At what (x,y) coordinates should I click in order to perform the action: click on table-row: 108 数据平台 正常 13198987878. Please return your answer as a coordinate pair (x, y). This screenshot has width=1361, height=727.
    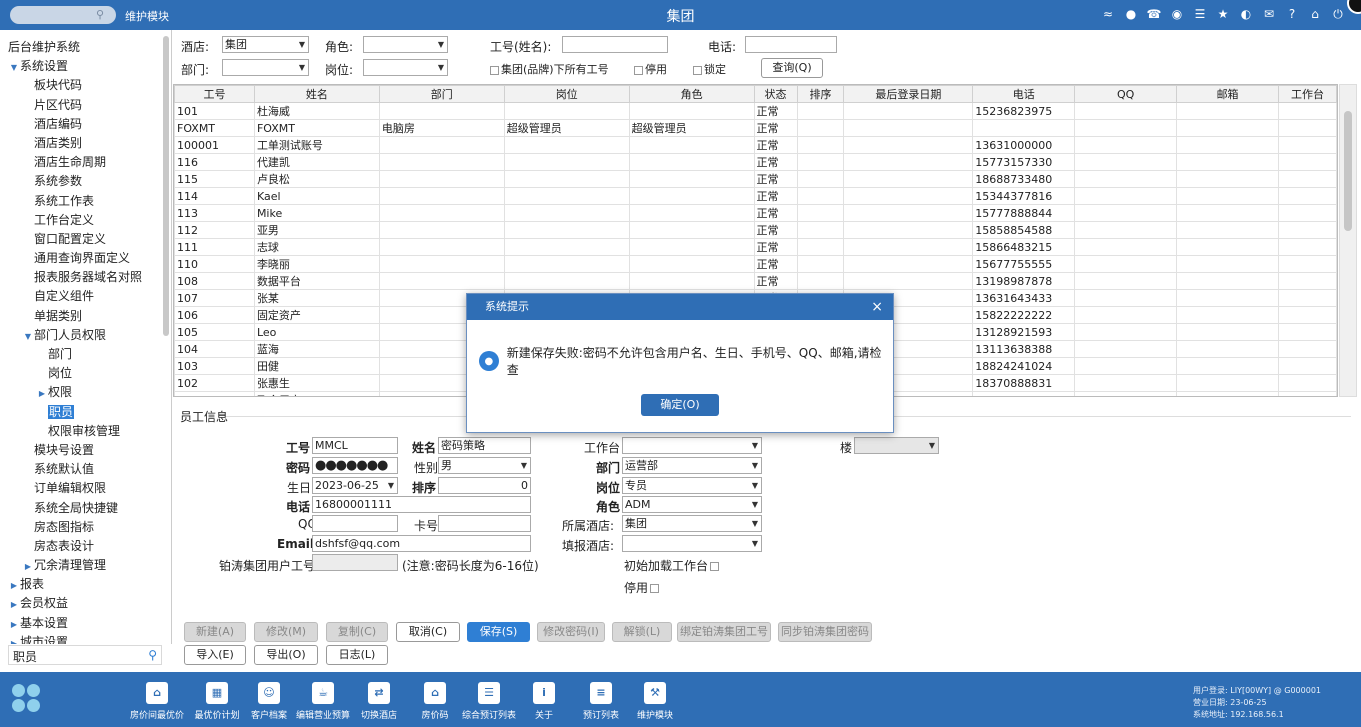
    Looking at the image, I should click on (755, 281).